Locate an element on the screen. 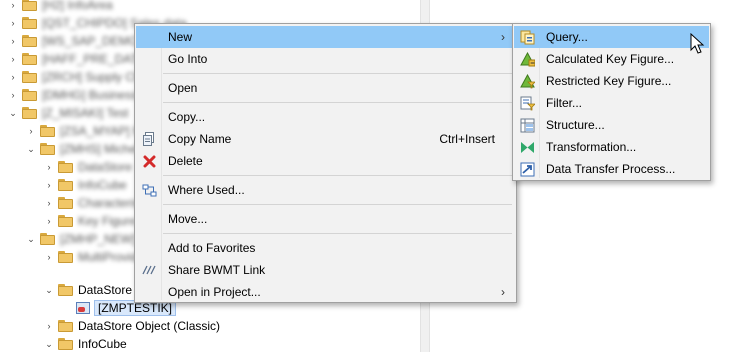  where-used-icon is located at coordinates (149, 190).